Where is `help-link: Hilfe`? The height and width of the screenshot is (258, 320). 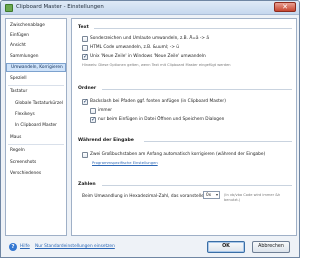 help-link: Hilfe is located at coordinates (25, 246).